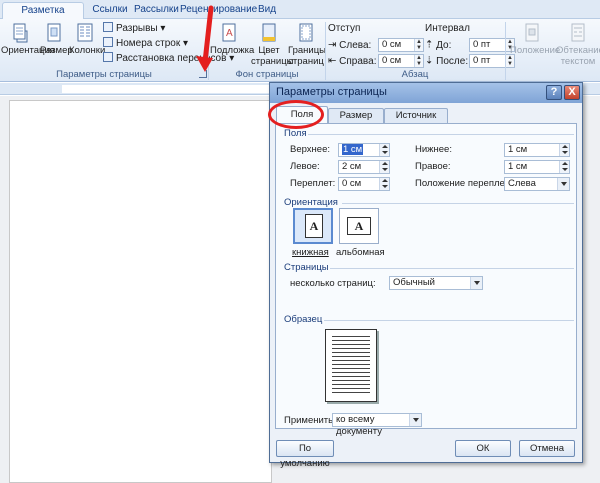 The width and height of the screenshot is (600, 483). I want to click on orientation-section-title: Ориентация, so click(311, 202).